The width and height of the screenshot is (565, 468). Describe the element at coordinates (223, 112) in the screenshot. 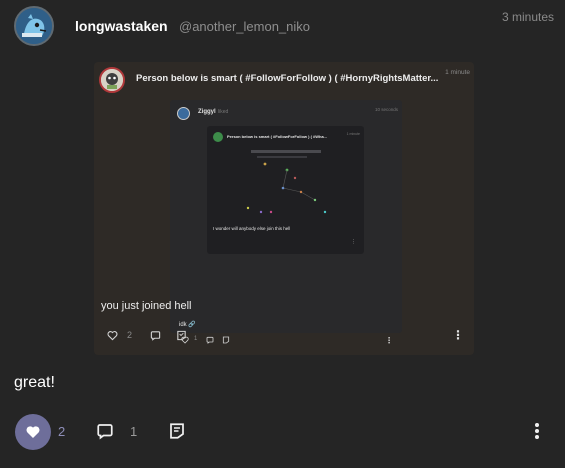

I see `inner-handle: liked` at that location.